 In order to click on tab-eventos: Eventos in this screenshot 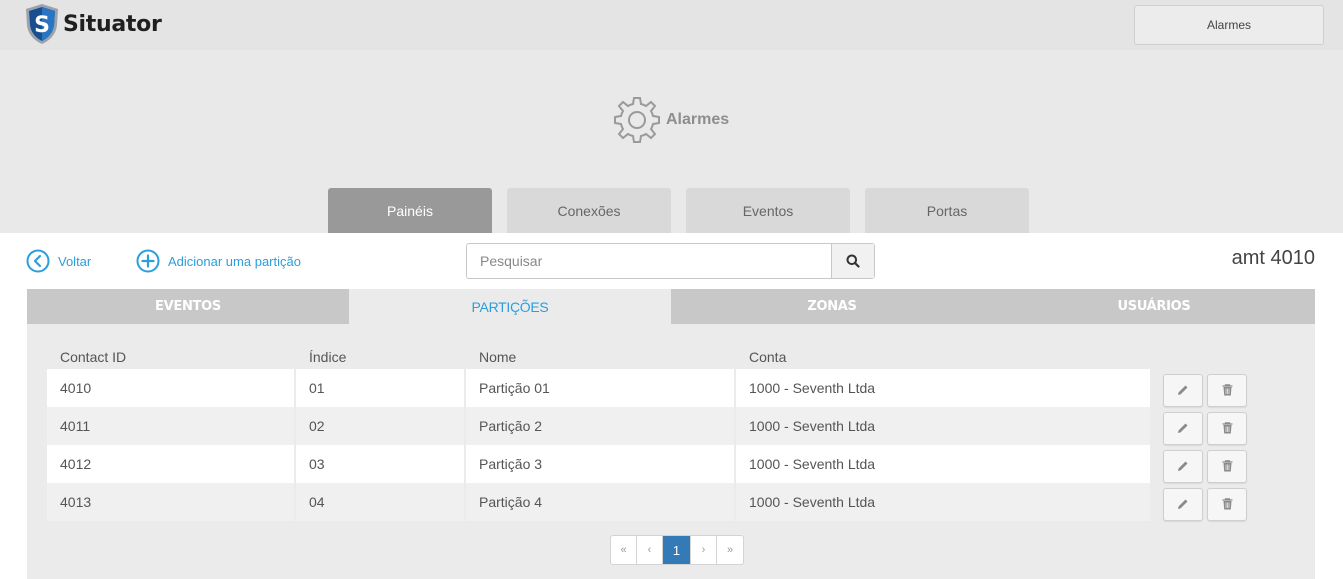, I will do `click(768, 210)`.